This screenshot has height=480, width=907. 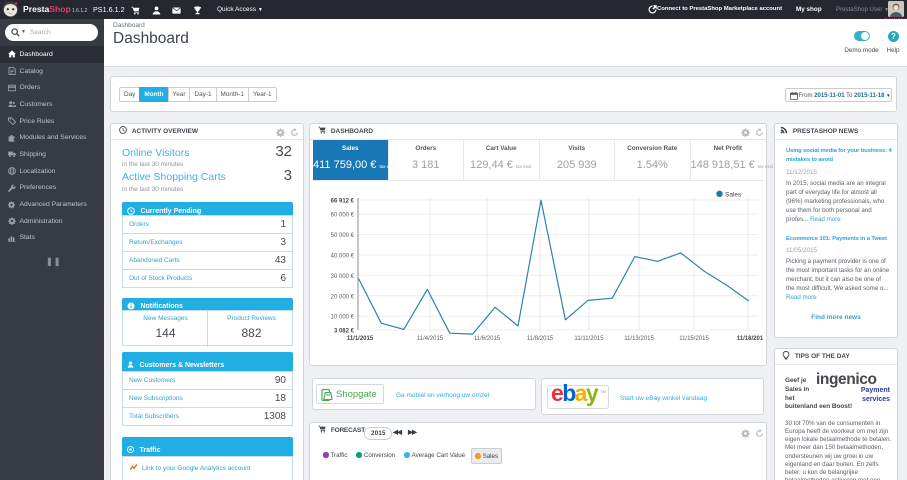 What do you see at coordinates (343, 257) in the screenshot?
I see `svg-text: 40 000 €` at bounding box center [343, 257].